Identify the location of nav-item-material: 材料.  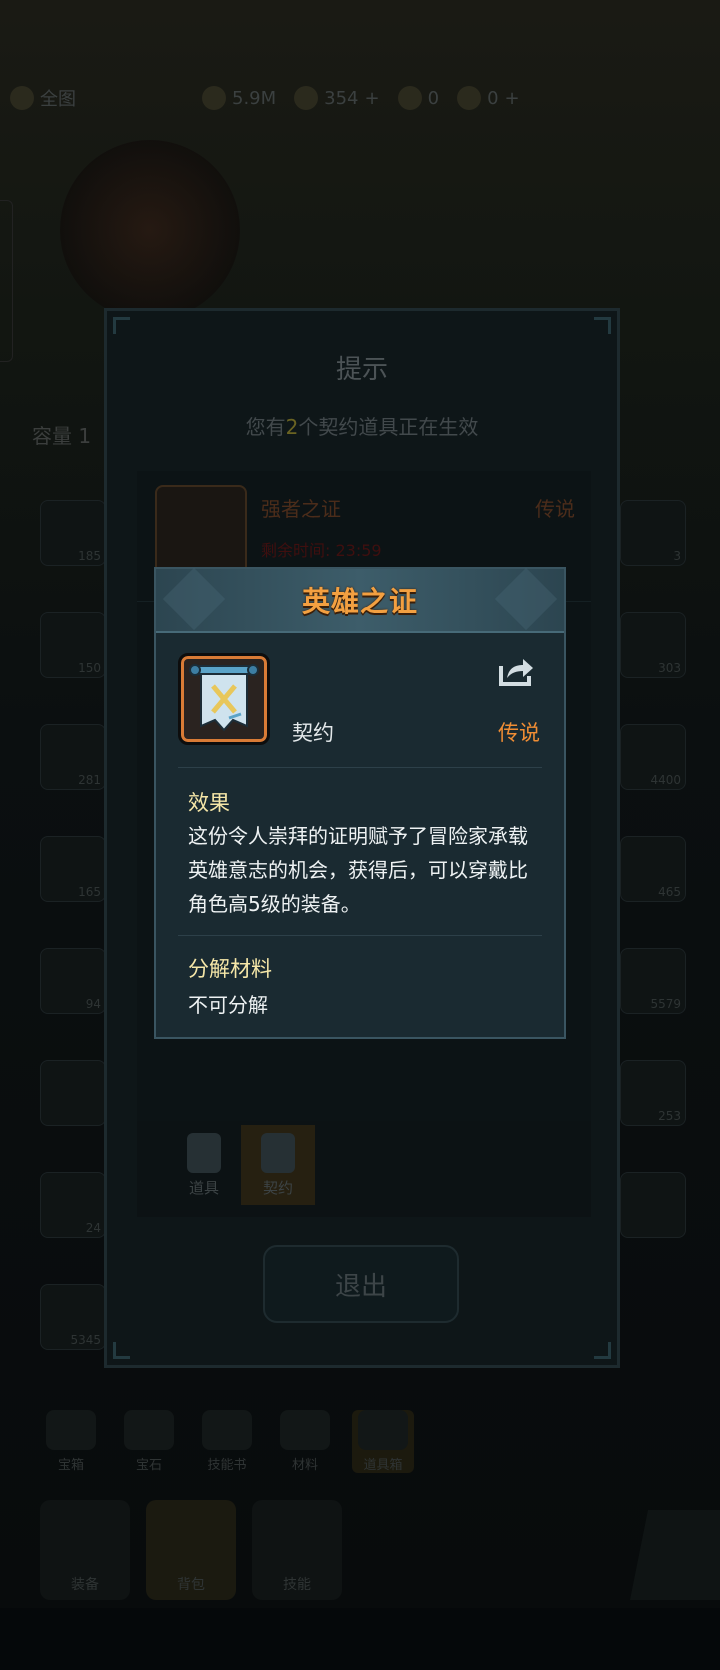
(305, 1441).